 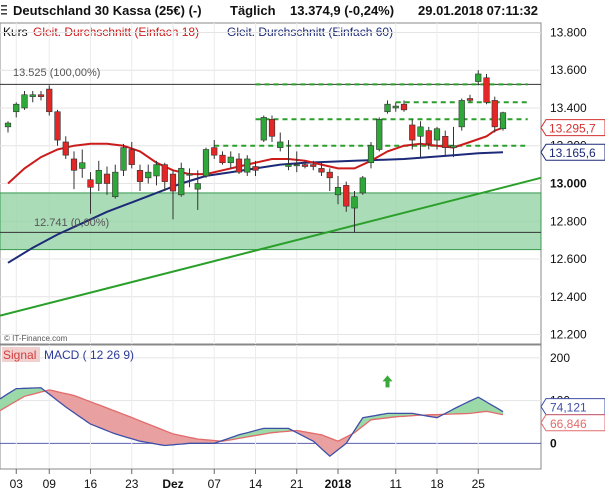 I want to click on price-tick-label: 13.400, so click(x=568, y=108).